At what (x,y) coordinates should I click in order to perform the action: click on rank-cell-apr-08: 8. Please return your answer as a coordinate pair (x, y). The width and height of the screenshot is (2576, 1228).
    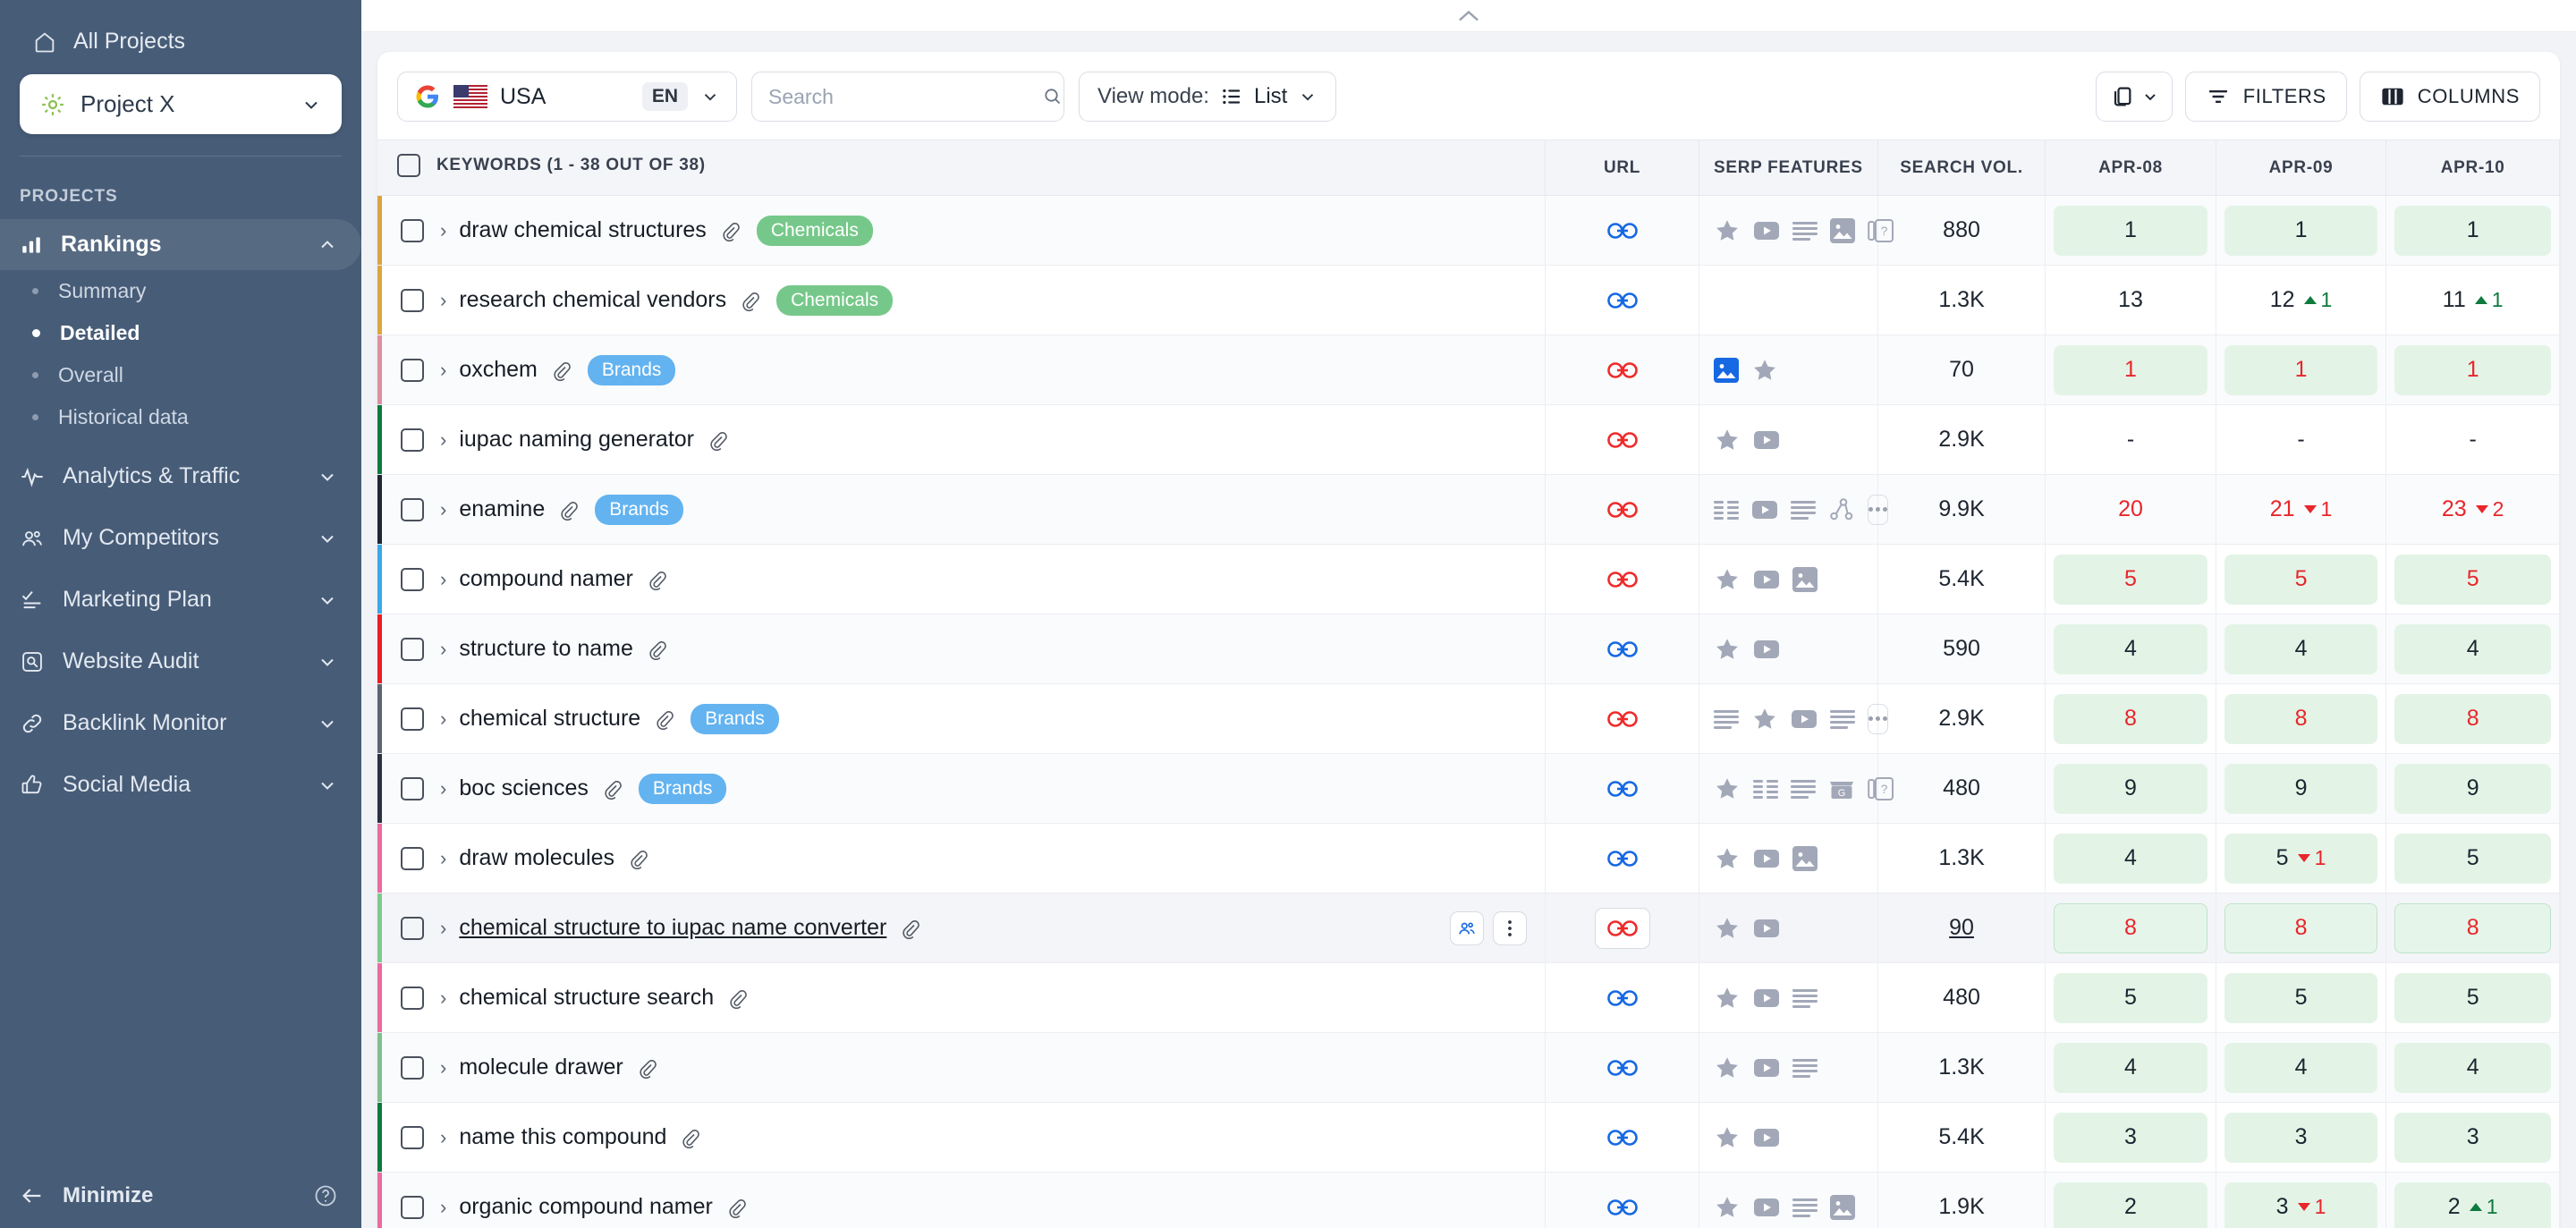
    Looking at the image, I should click on (2130, 718).